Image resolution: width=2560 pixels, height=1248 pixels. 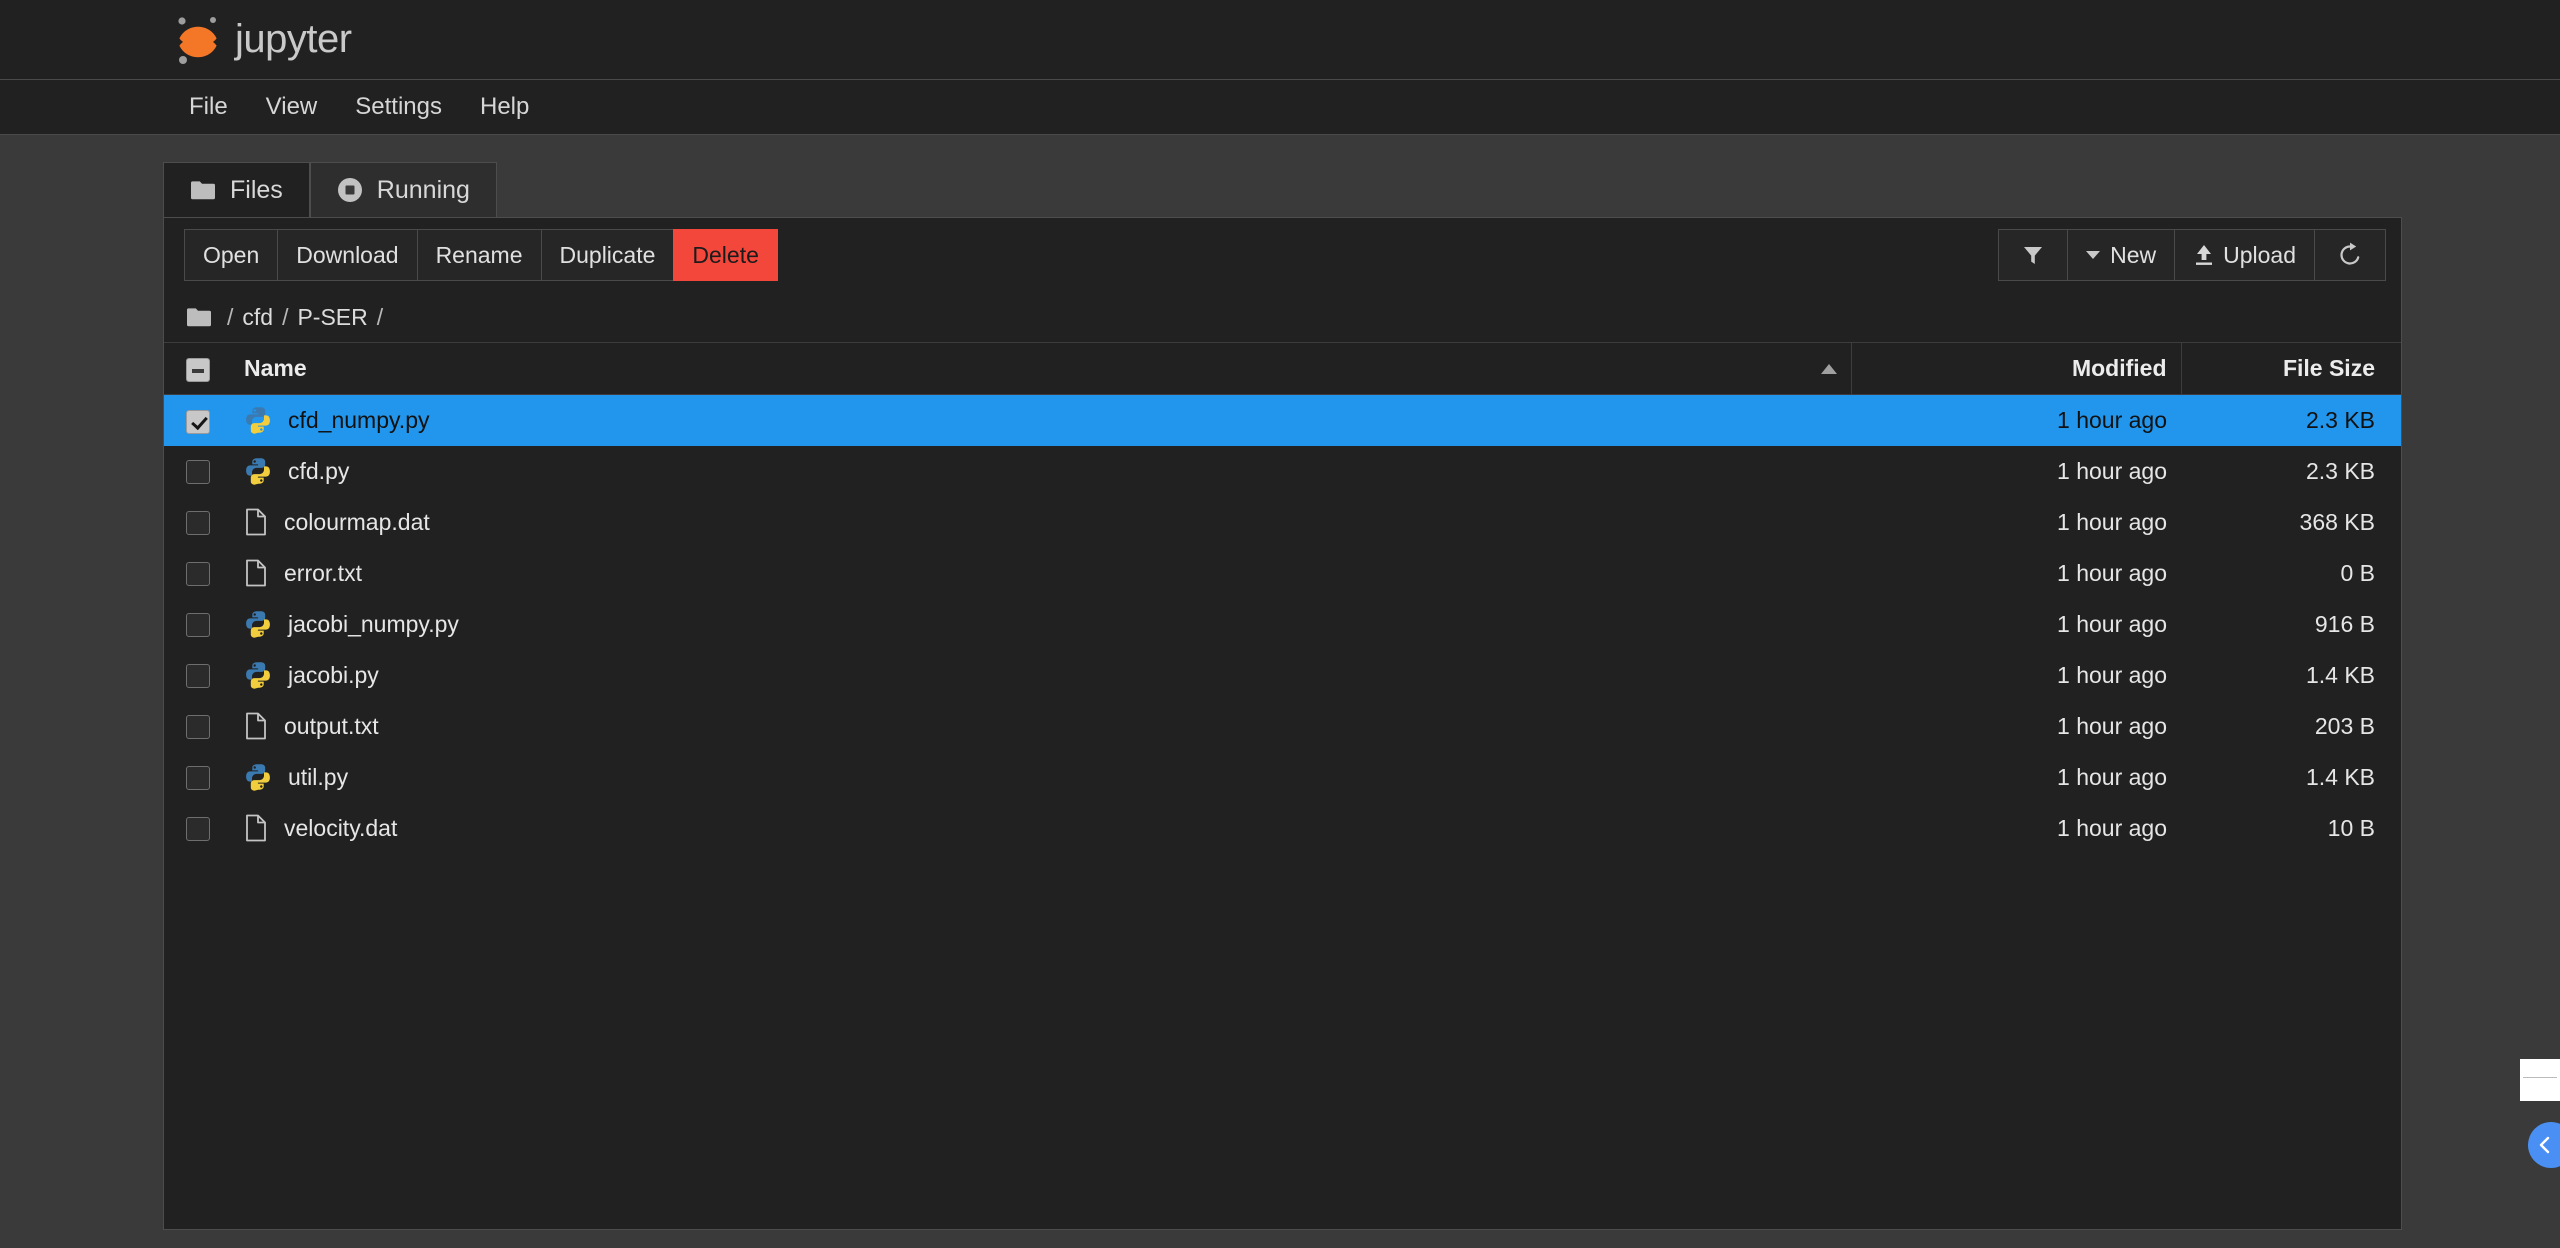 I want to click on jupyter-logo: jupyter, so click(x=263, y=40).